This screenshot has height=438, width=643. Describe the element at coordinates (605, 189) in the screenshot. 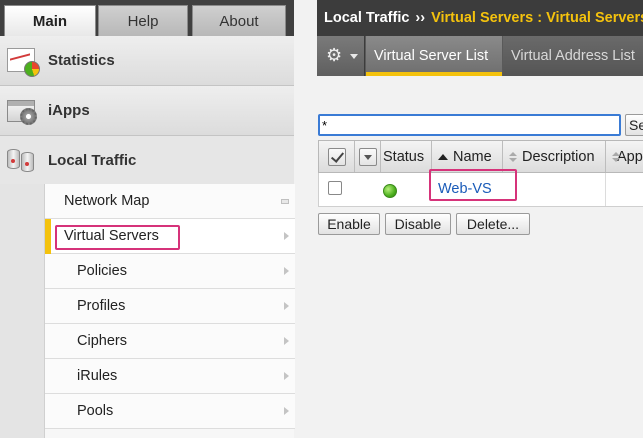

I see `column-divider` at that location.